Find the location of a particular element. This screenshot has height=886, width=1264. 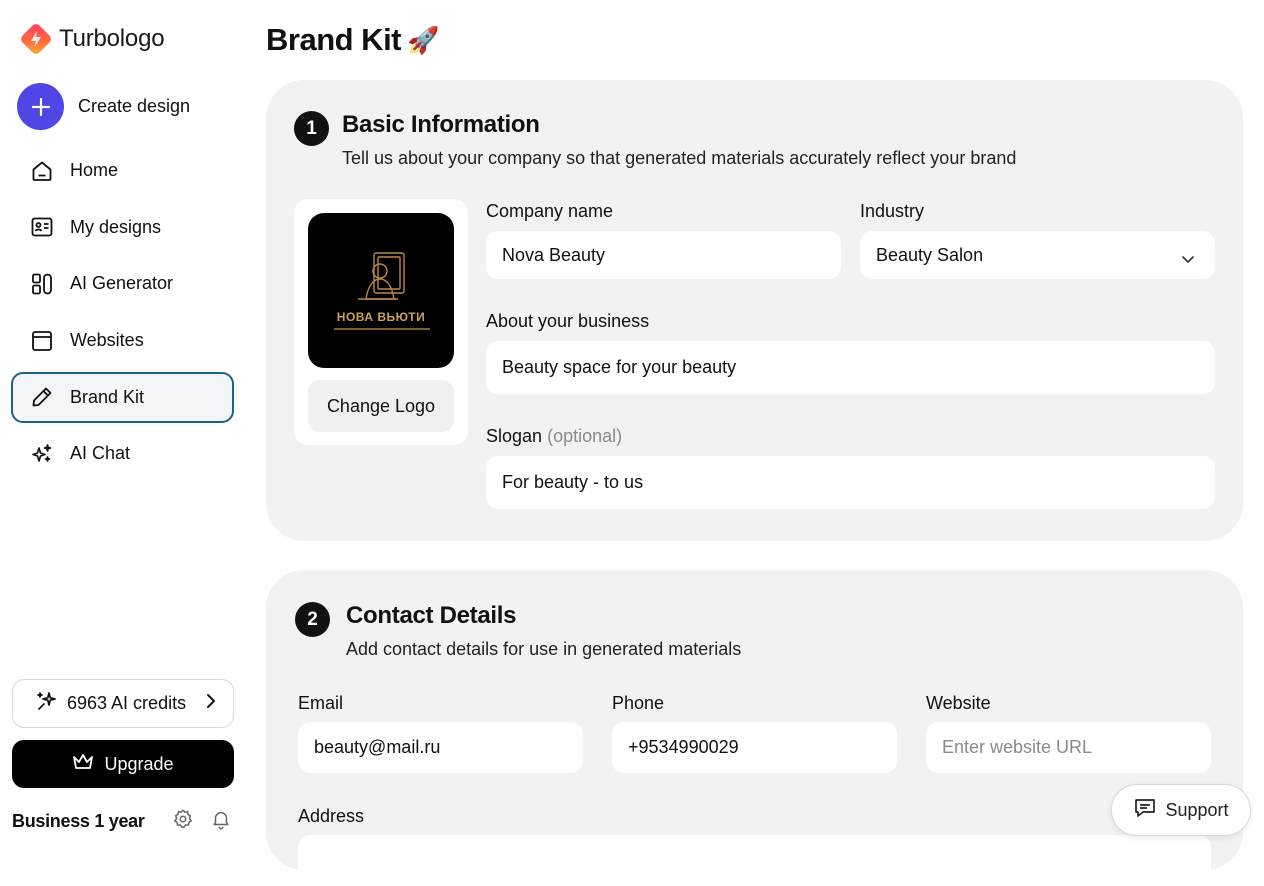

sidebar-item-websites: Websites is located at coordinates (122, 340).